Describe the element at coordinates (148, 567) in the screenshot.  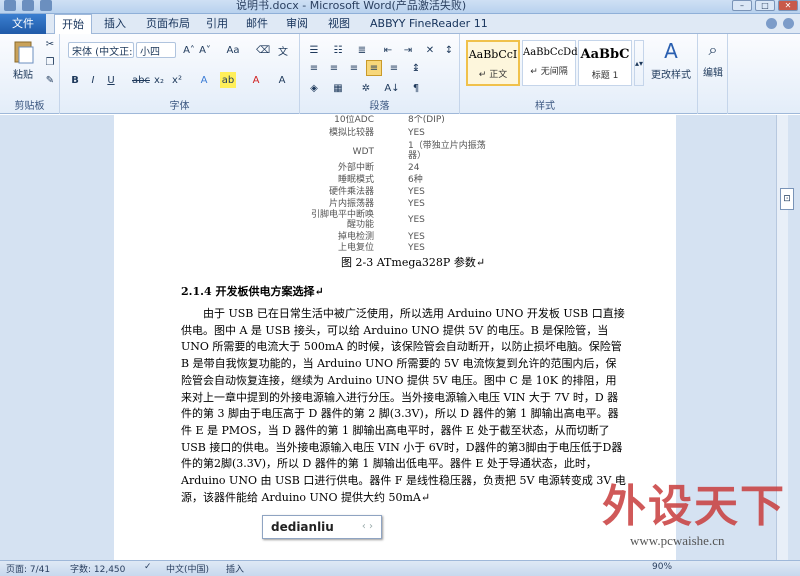
I see `spellcheck-icon: ✓` at that location.